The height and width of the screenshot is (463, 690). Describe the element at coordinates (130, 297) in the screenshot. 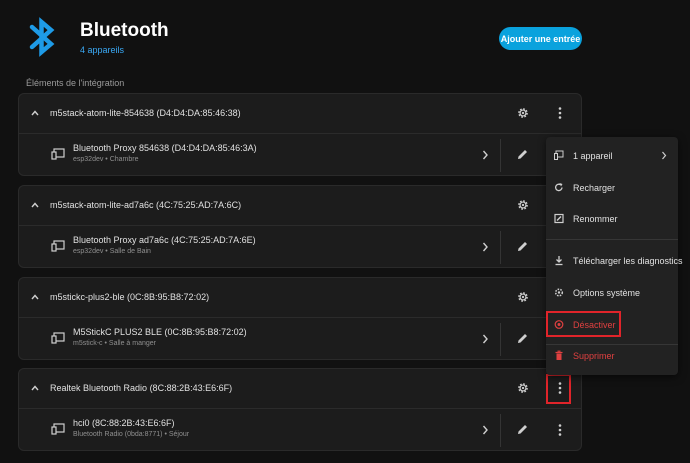

I see `card-title: m5stickc-plus2-ble (0C:8B:95:B8:72:02)` at that location.